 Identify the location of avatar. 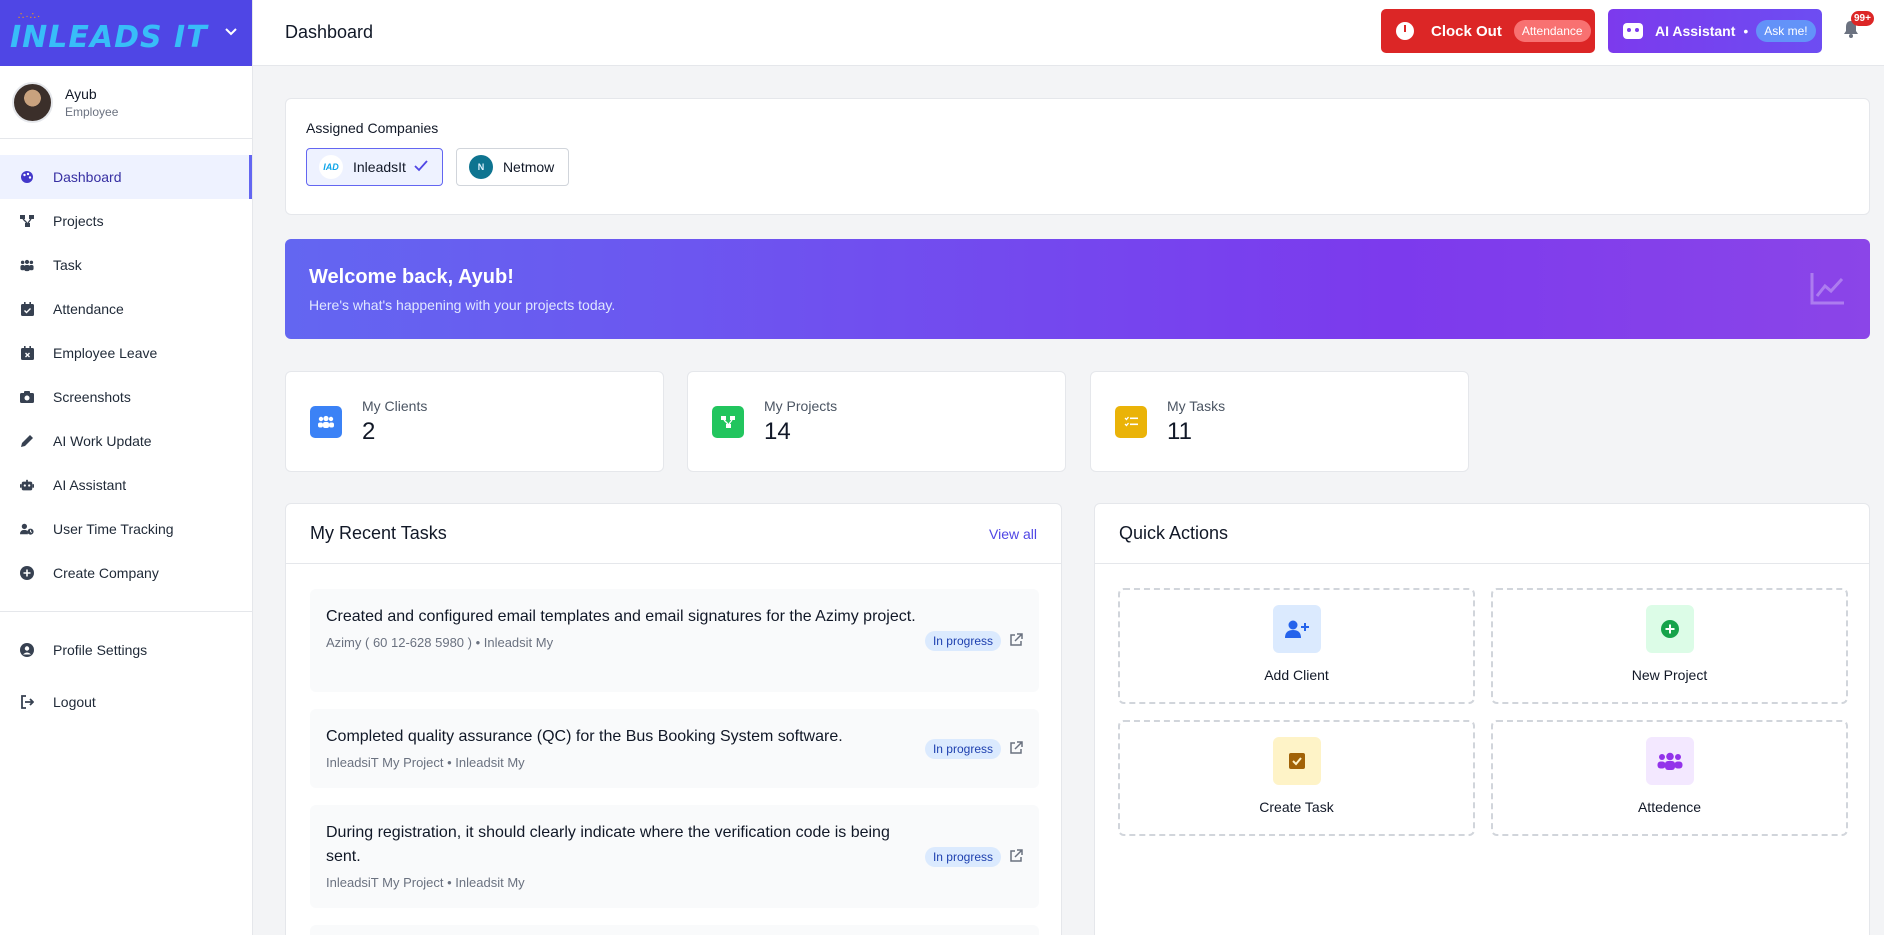
(32, 102).